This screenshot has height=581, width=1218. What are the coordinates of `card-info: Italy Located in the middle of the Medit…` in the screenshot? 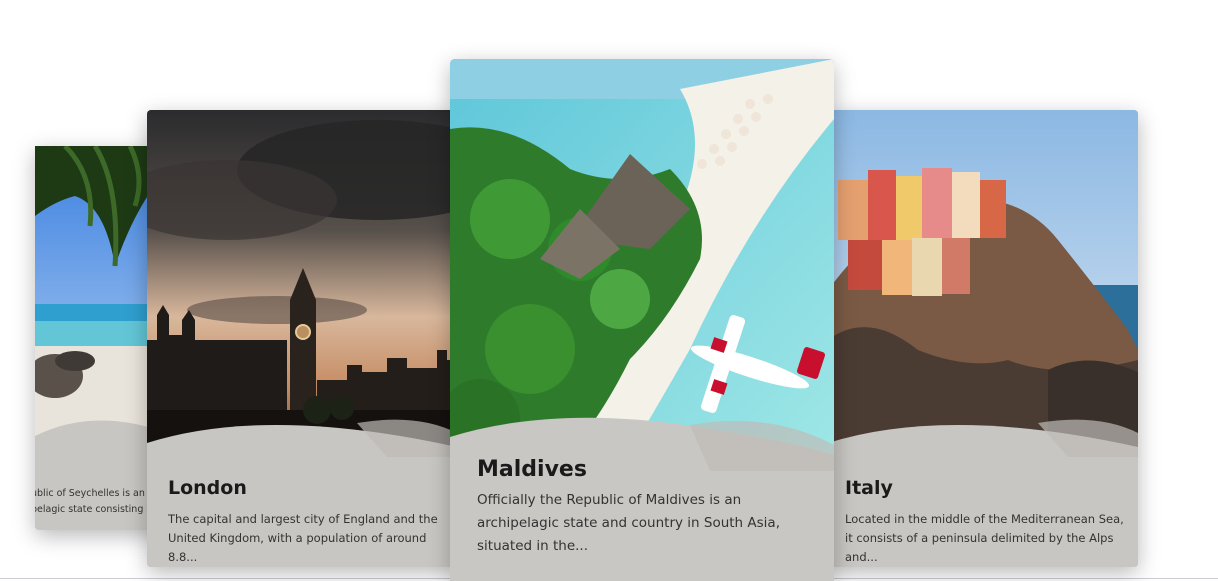 It's located at (983, 493).